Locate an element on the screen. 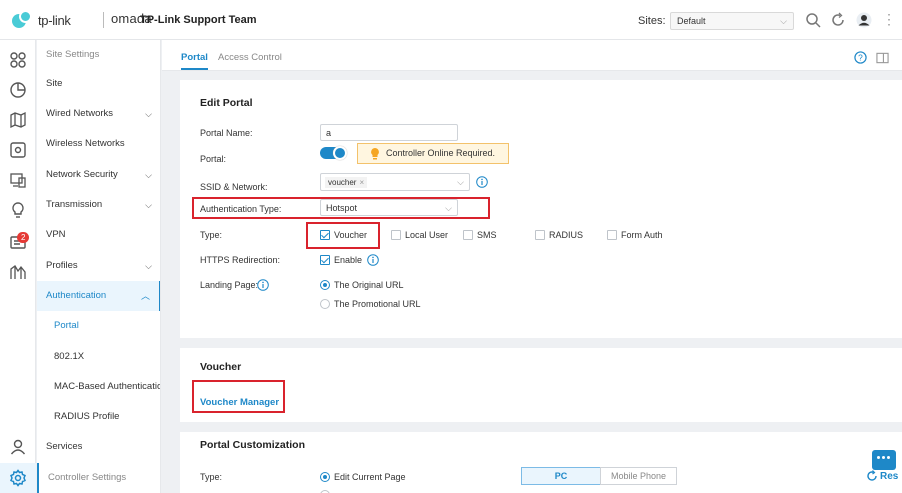 This screenshot has width=902, height=493. nav-item-network-security: Network Security ⌵ is located at coordinates (98, 175).